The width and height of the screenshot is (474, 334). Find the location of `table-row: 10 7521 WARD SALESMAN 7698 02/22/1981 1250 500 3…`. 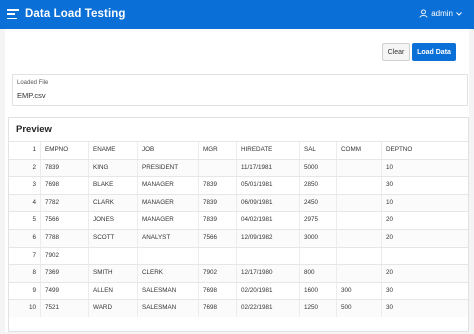

table-row: 10 7521 WARD SALESMAN 7698 02/22/1981 1250 500 3… is located at coordinates (238, 308).